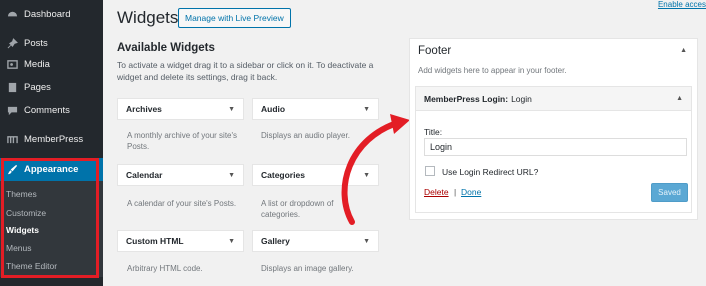 The image size is (706, 286). What do you see at coordinates (307, 268) in the screenshot?
I see `widget-description: Displays an image gallery.` at bounding box center [307, 268].